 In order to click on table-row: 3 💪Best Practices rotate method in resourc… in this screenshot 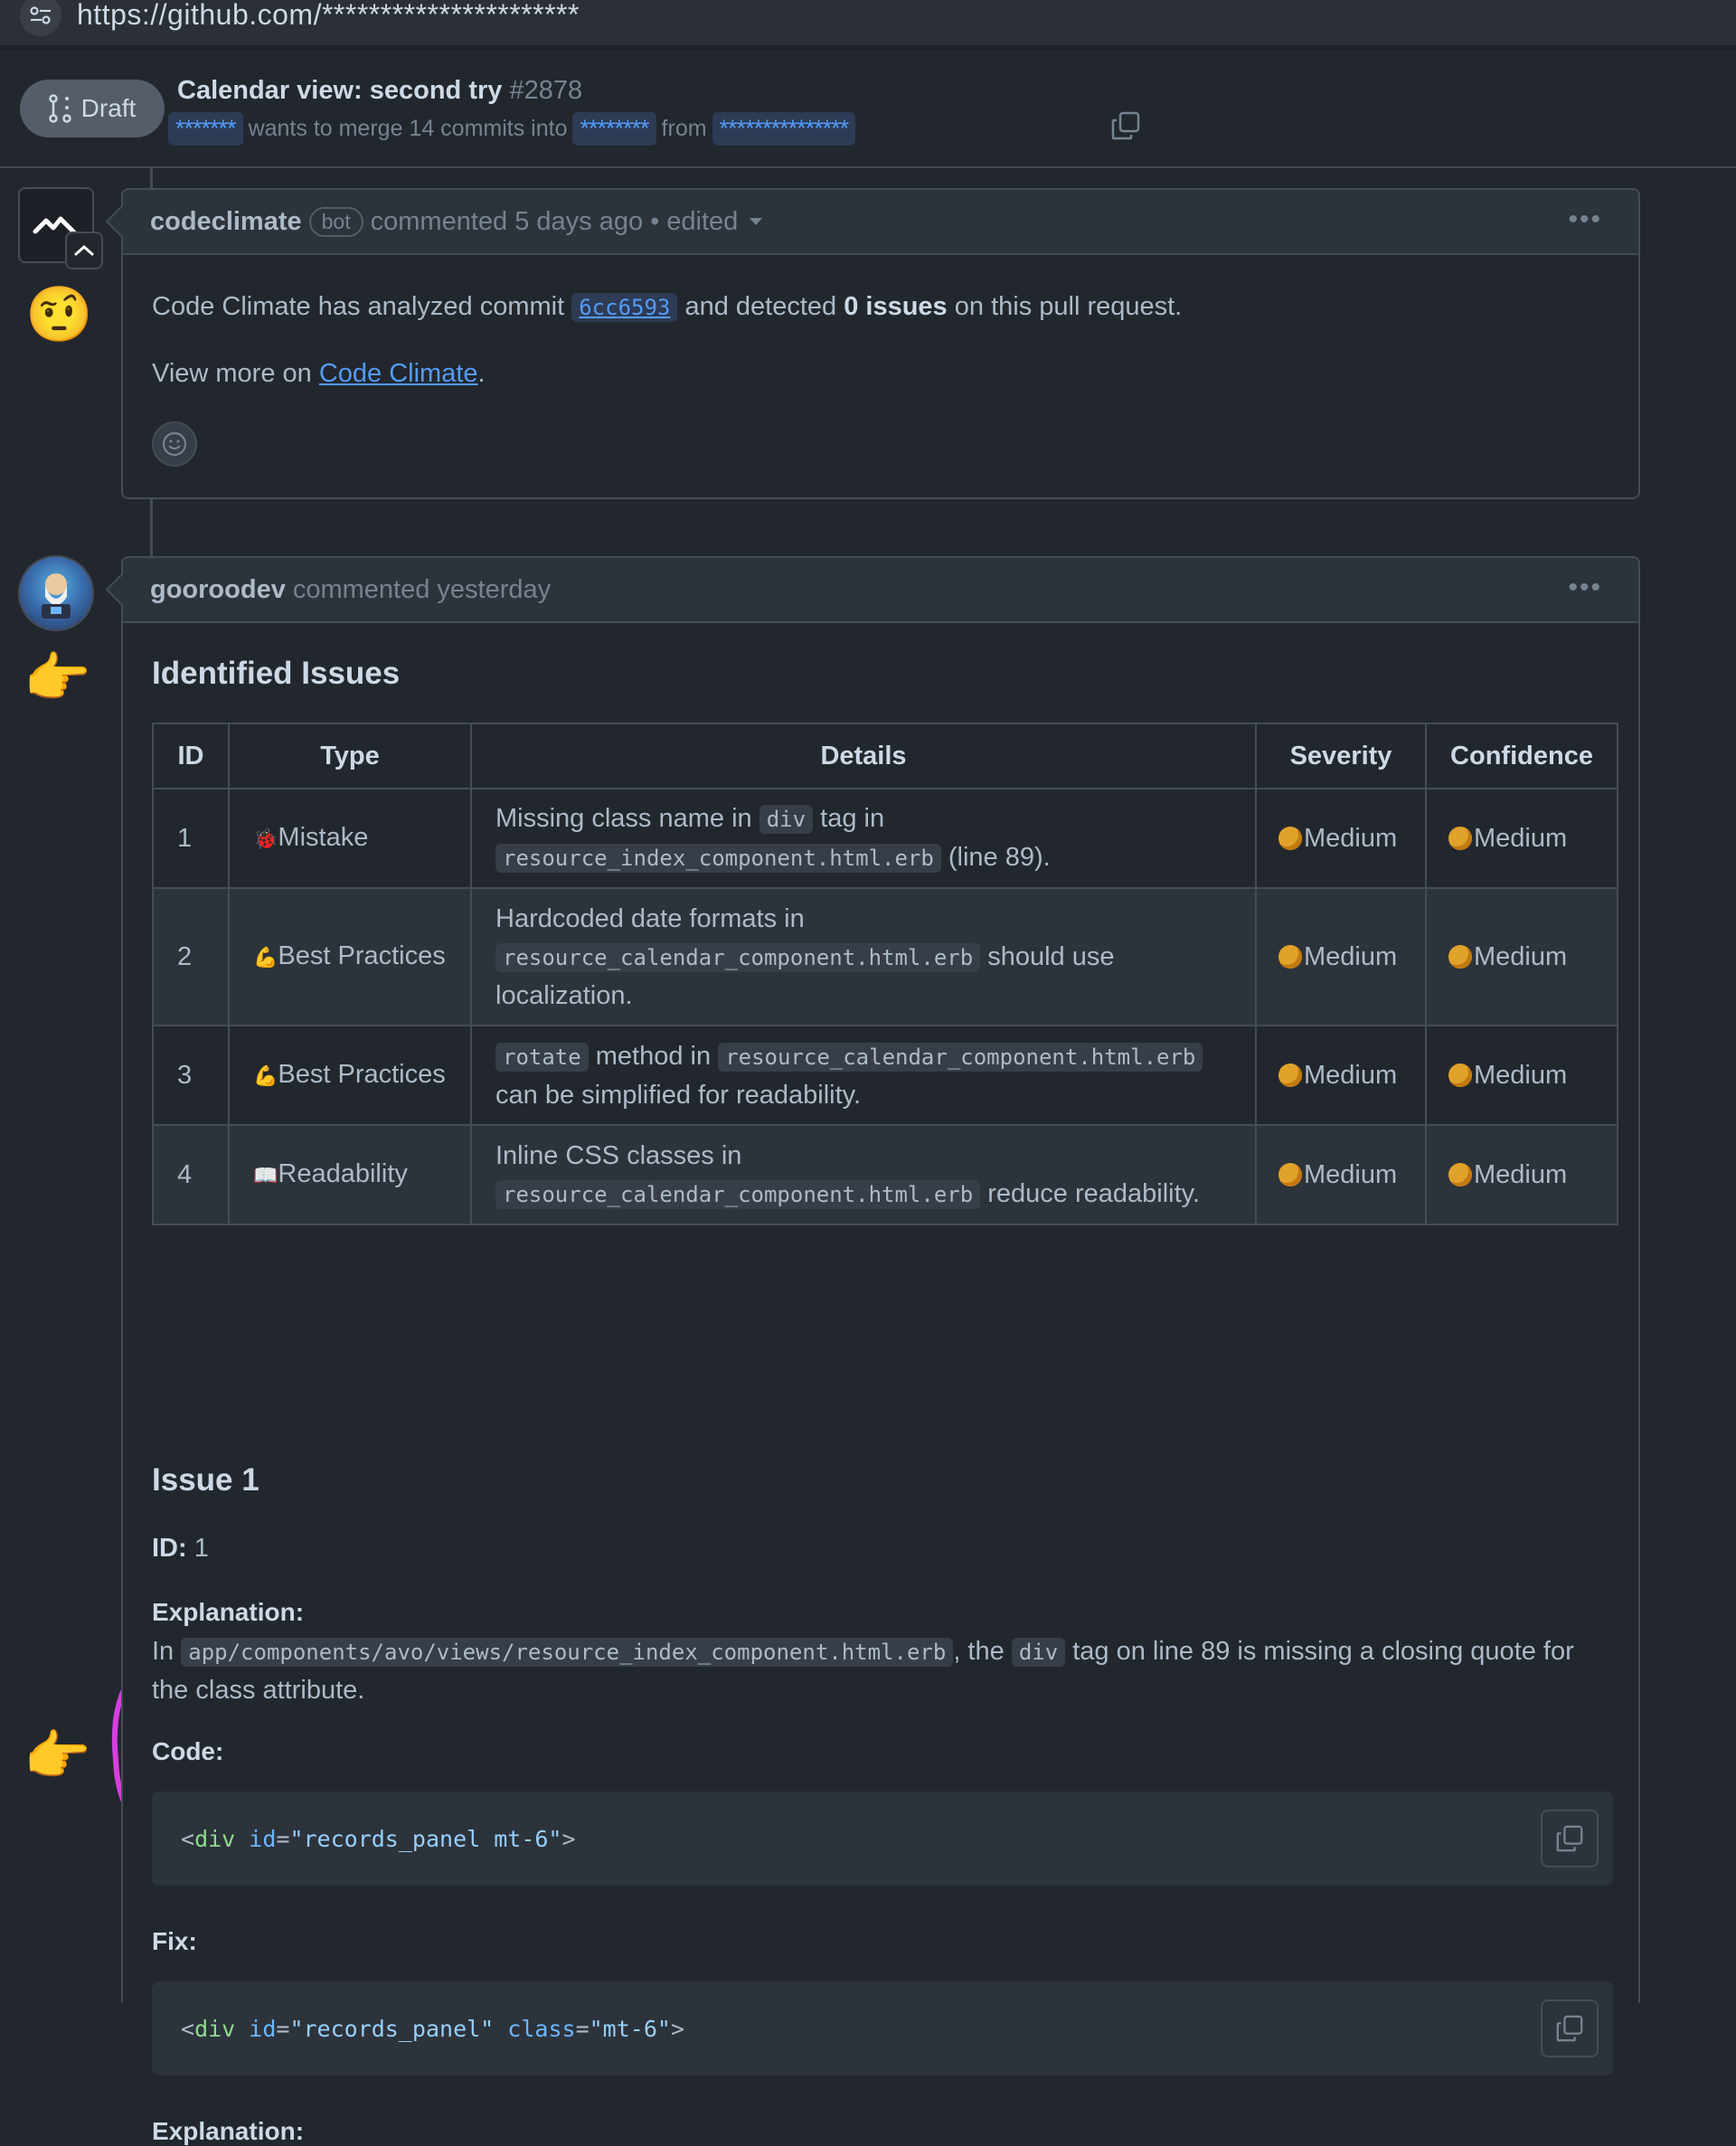, I will do `click(885, 1075)`.